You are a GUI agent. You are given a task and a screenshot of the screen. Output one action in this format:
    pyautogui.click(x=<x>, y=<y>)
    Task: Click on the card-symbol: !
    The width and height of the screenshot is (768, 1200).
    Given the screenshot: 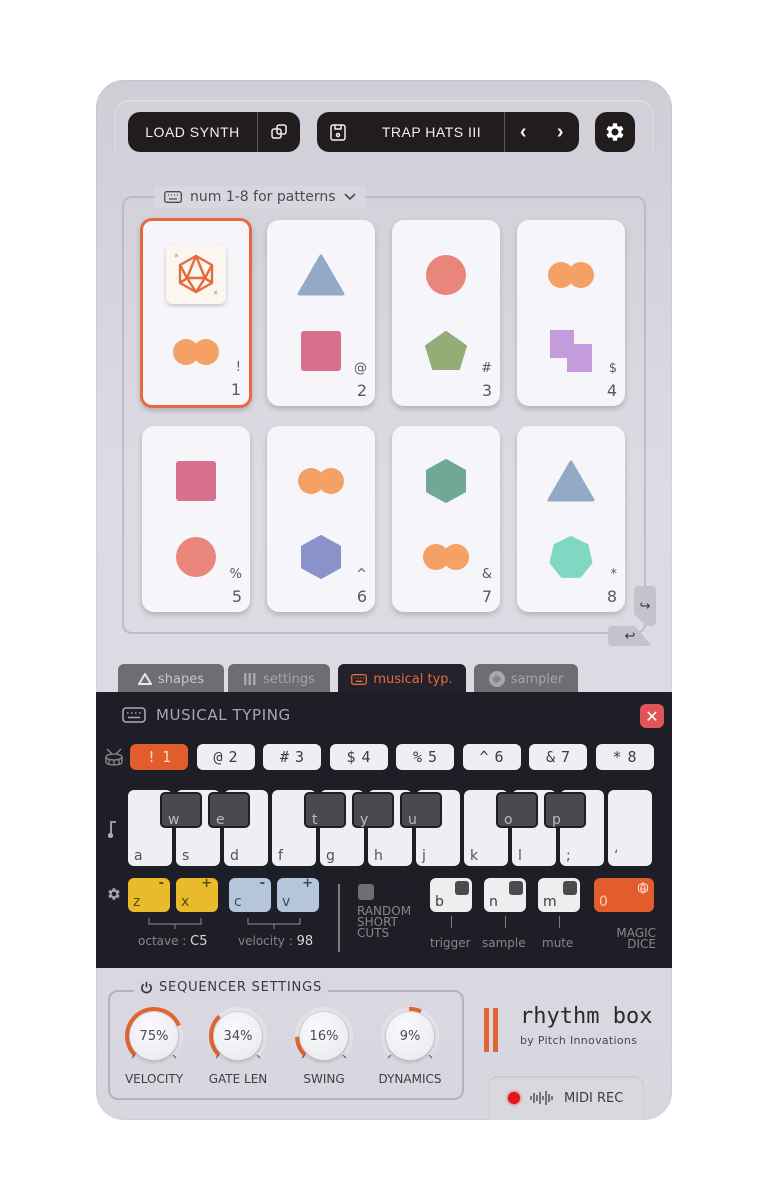 What is the action you would take?
    pyautogui.click(x=238, y=367)
    